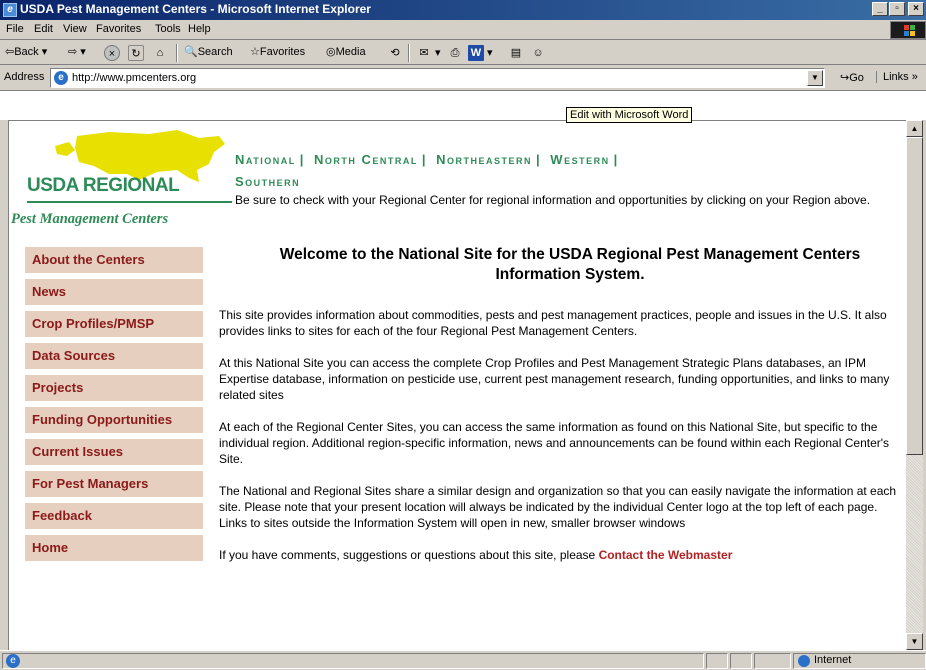 The image size is (926, 670). Describe the element at coordinates (267, 181) in the screenshot. I see `region-link-southern: Southern` at that location.